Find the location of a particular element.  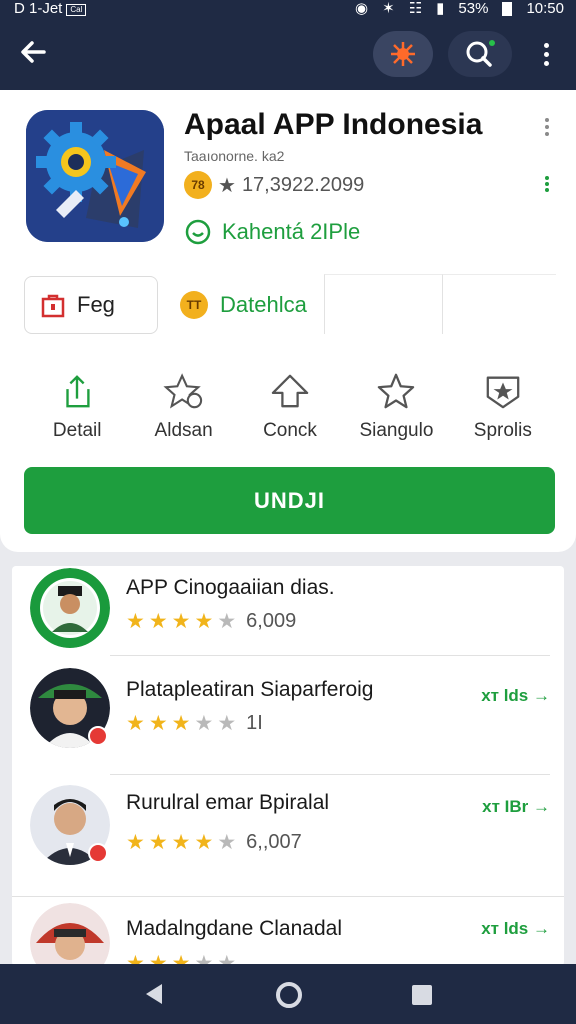

app-title: Apaal APP Indonesia is located at coordinates (333, 124).